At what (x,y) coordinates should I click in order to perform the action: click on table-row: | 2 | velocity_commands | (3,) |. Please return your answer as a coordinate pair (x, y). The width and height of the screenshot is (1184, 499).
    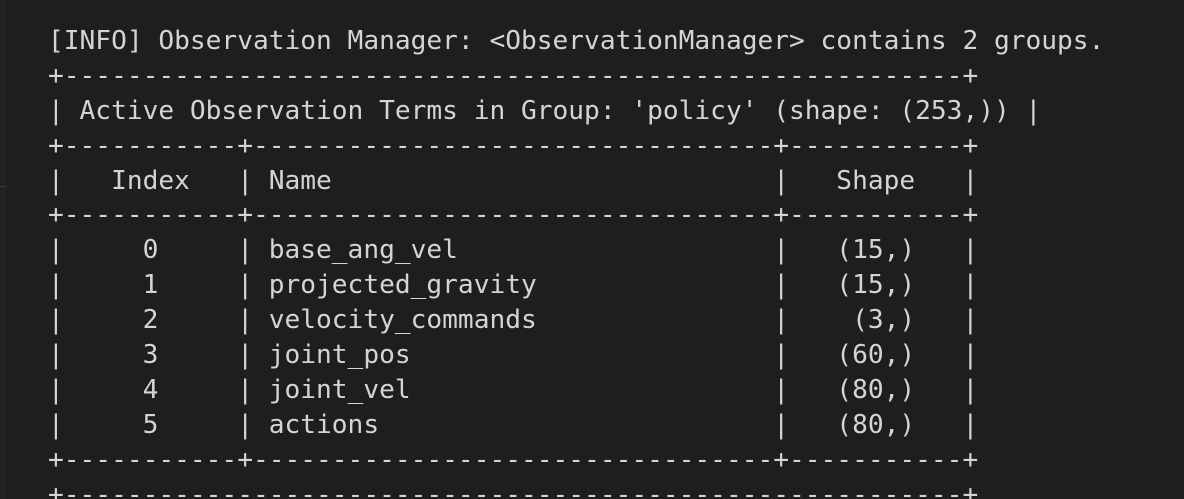
    Looking at the image, I should click on (513, 320).